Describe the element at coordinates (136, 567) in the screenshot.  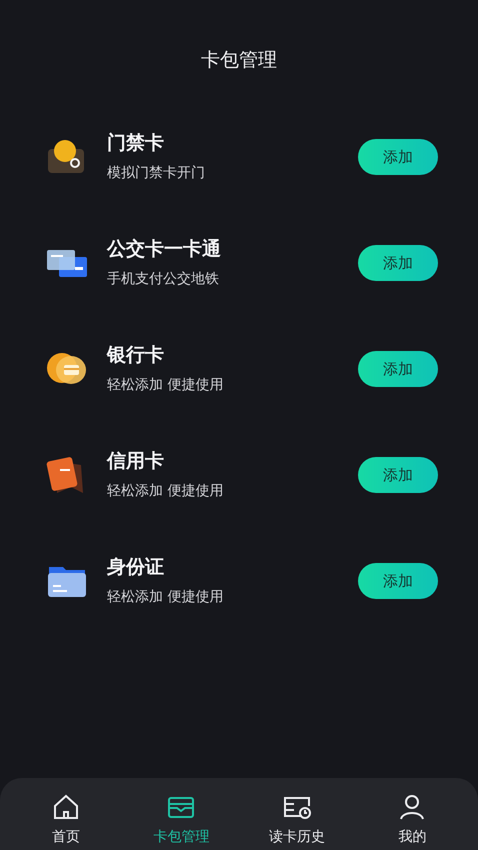
I see `card-name: 身份证` at that location.